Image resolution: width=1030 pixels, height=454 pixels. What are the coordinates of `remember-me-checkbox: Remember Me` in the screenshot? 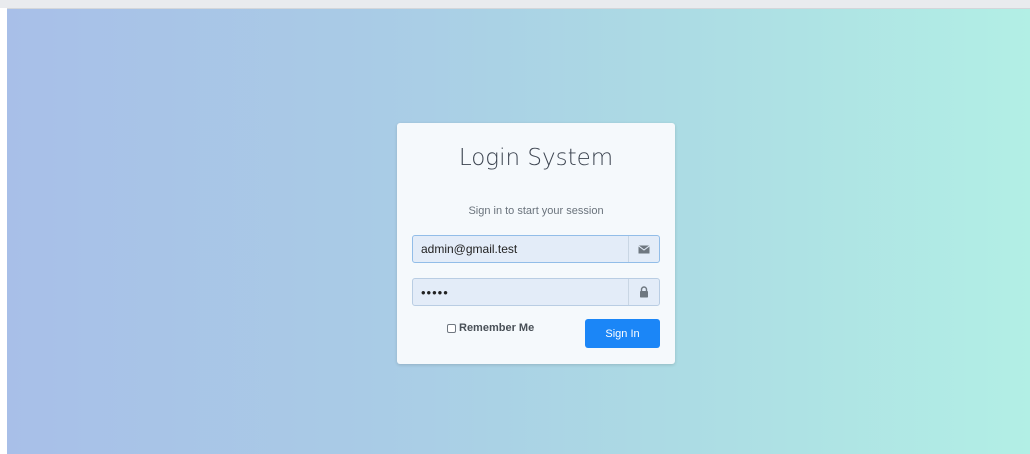 It's located at (490, 328).